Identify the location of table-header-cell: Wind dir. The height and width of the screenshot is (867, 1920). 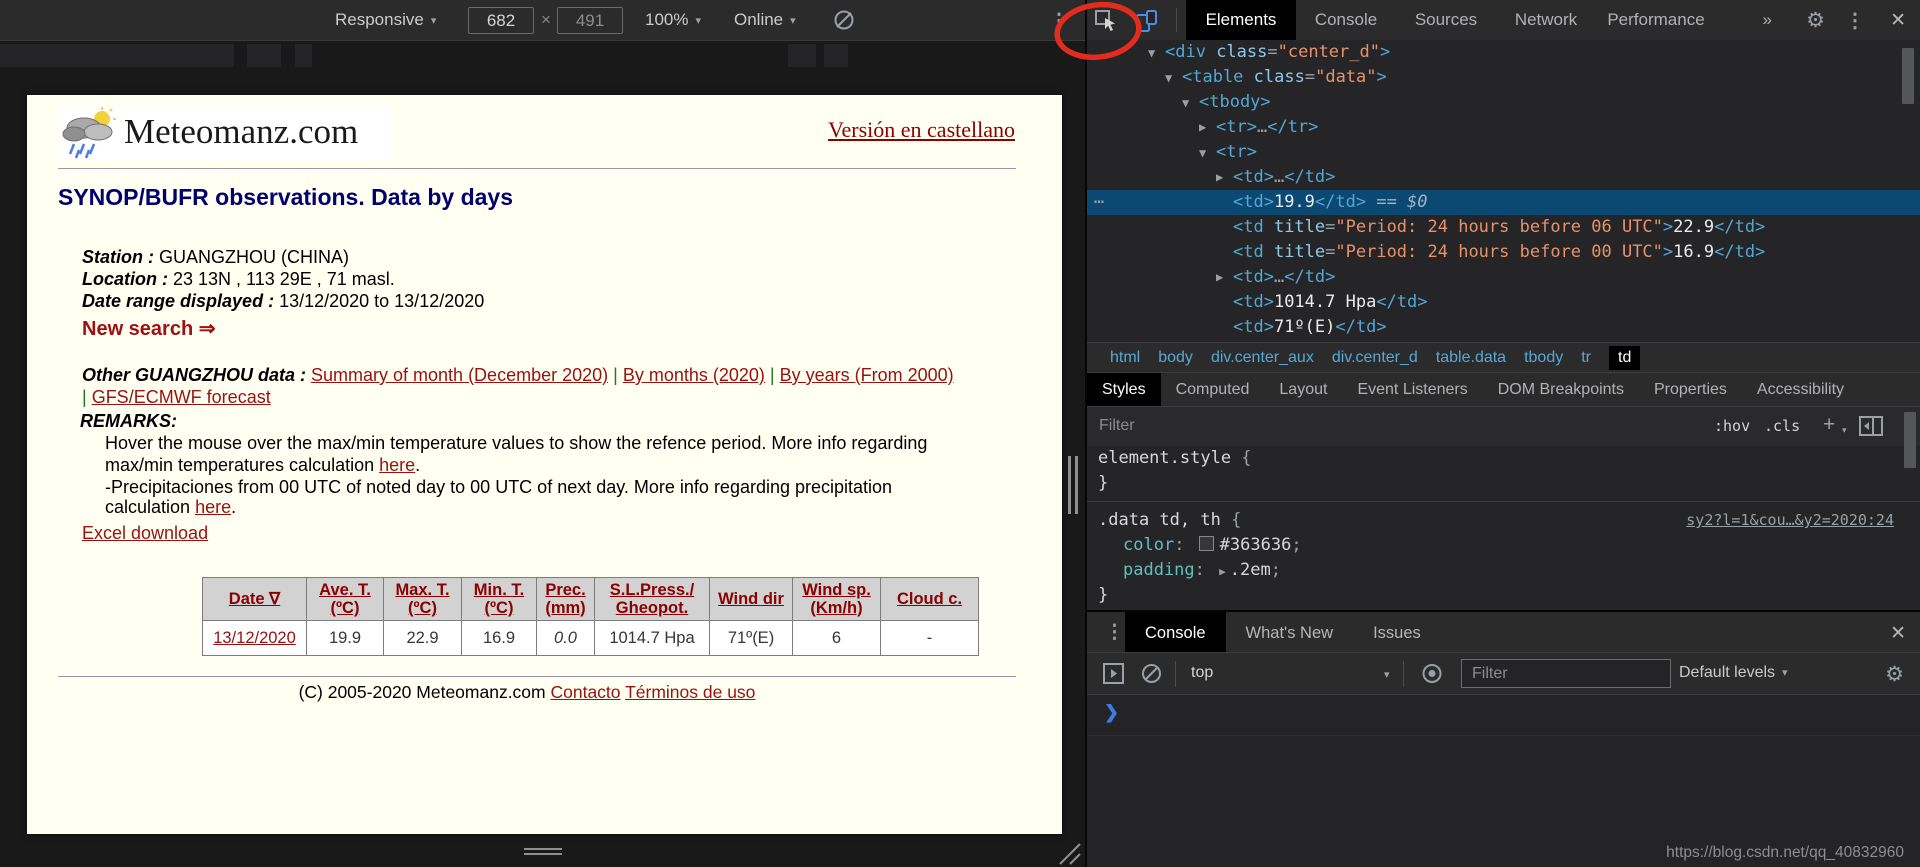
(751, 599).